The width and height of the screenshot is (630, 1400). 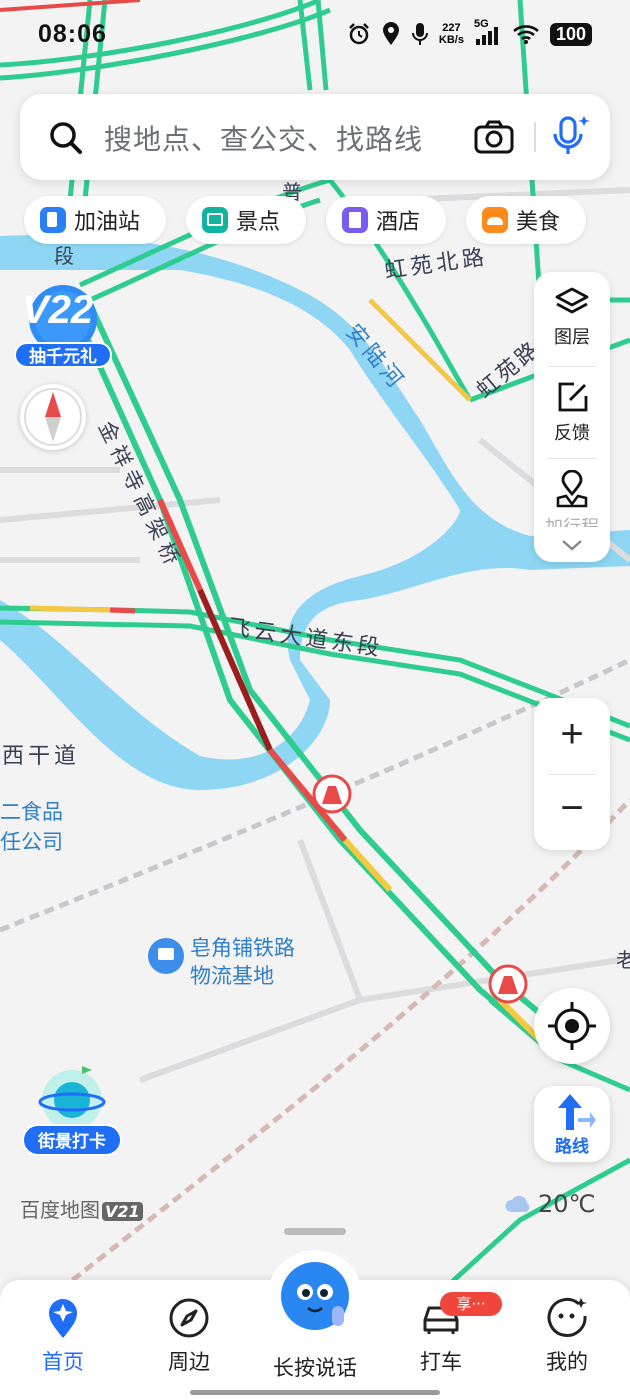 I want to click on tab-label: 我的, so click(x=567, y=1362).